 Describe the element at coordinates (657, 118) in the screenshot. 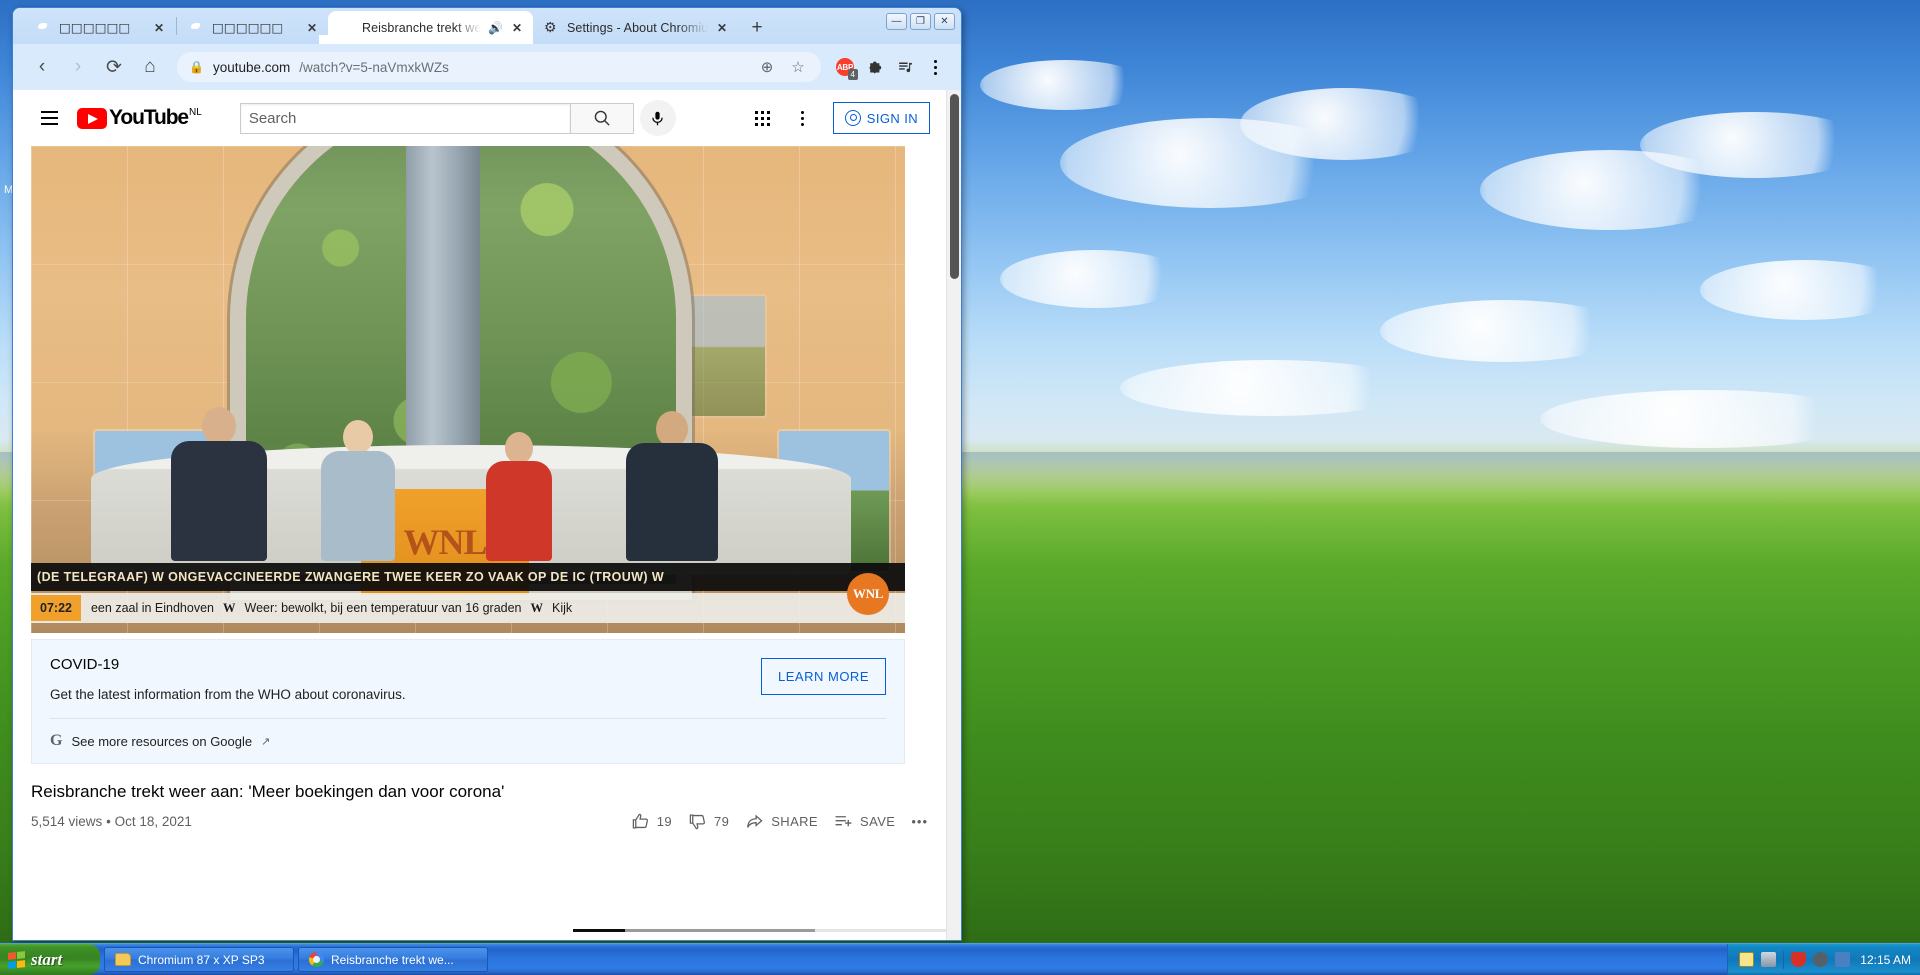

I see `voice-search-button` at that location.